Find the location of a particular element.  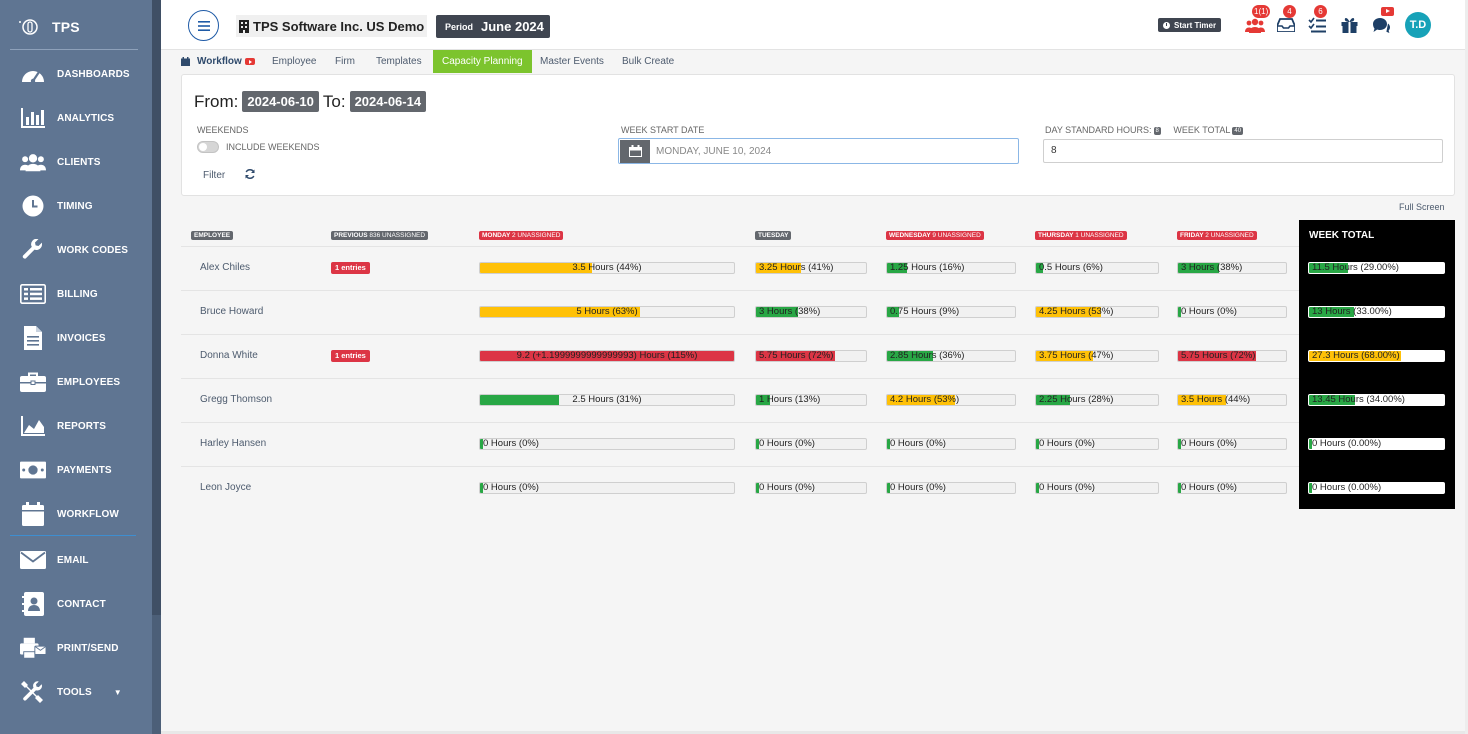

sidebar-item-work-codes: WORK CODES is located at coordinates (76, 250).